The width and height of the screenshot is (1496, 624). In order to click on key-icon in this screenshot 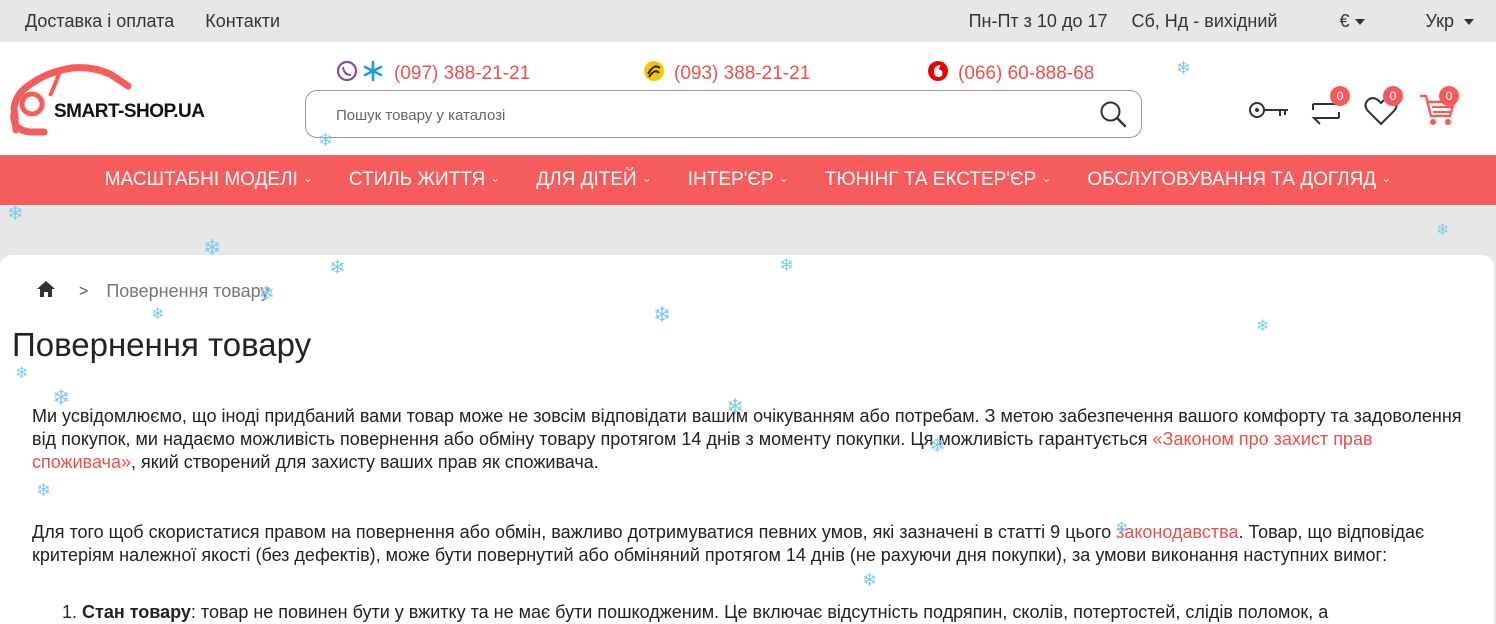, I will do `click(1269, 112)`.